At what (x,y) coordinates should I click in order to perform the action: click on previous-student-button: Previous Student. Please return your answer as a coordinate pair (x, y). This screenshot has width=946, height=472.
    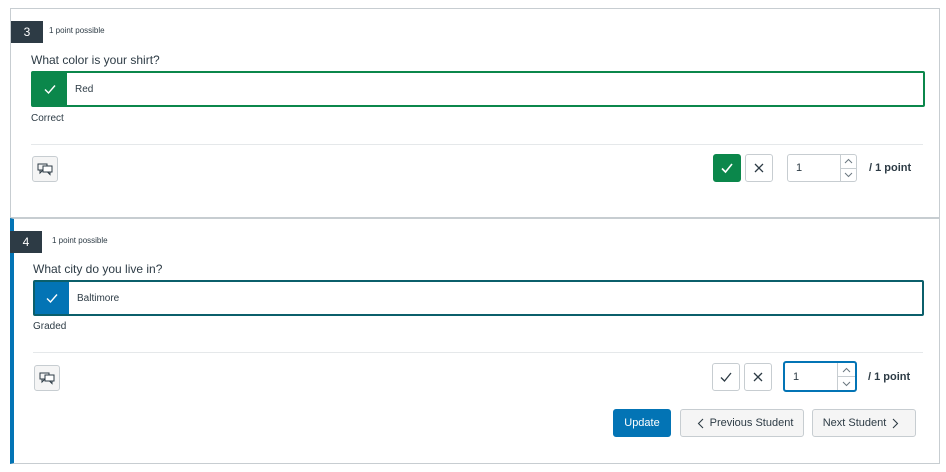
    Looking at the image, I should click on (742, 423).